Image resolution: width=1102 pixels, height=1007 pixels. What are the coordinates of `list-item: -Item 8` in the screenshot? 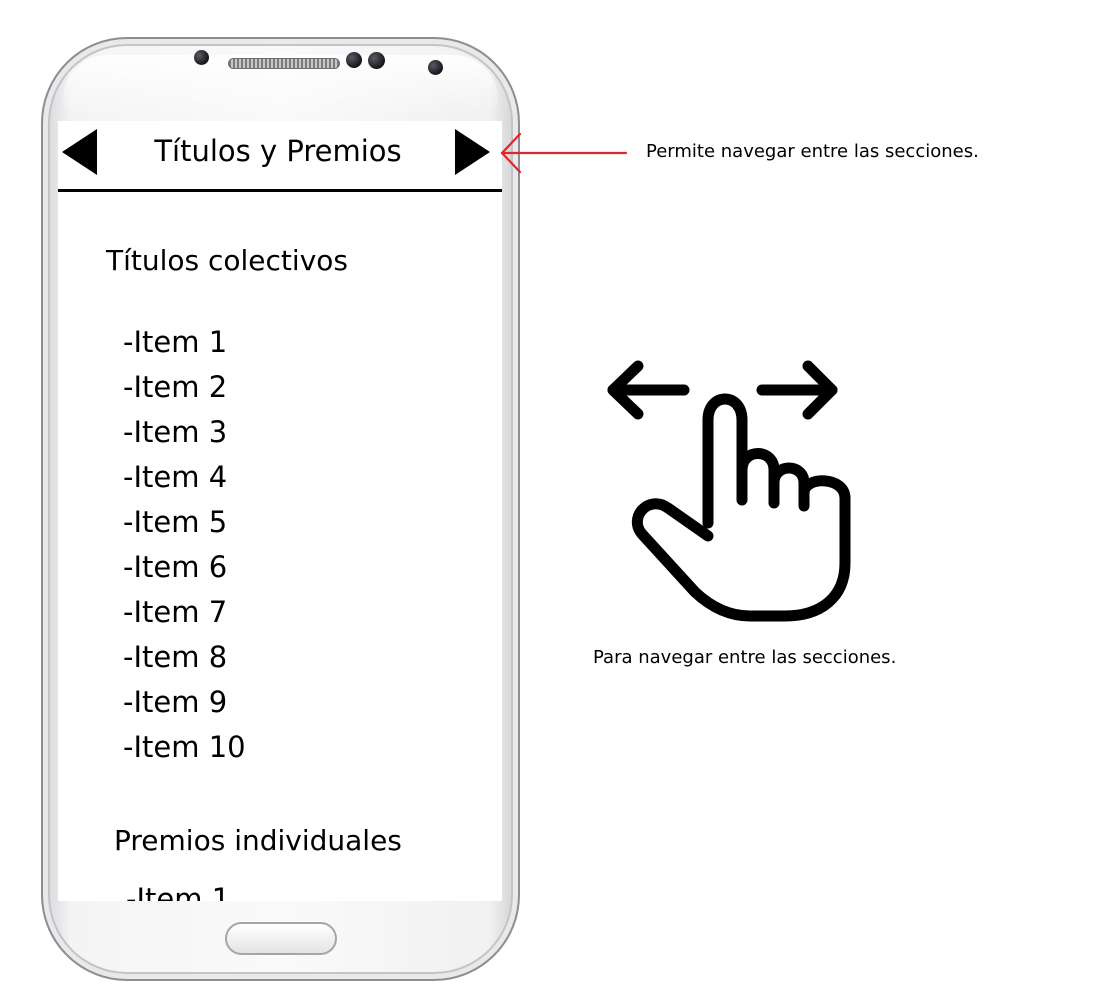 It's located at (175, 657).